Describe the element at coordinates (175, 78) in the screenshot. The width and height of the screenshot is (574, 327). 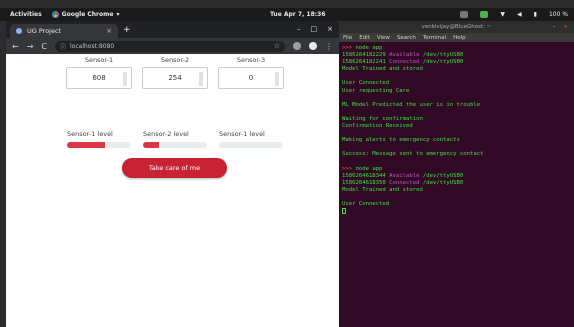
I see `sensor-2-input: 254` at that location.